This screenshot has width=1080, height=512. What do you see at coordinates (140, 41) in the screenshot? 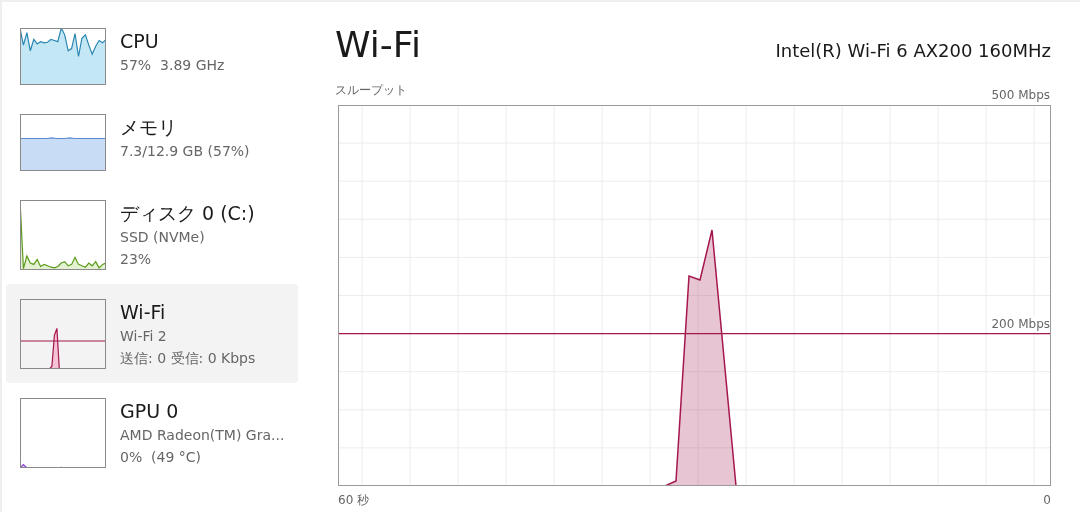
I see `item-title: CPU` at bounding box center [140, 41].